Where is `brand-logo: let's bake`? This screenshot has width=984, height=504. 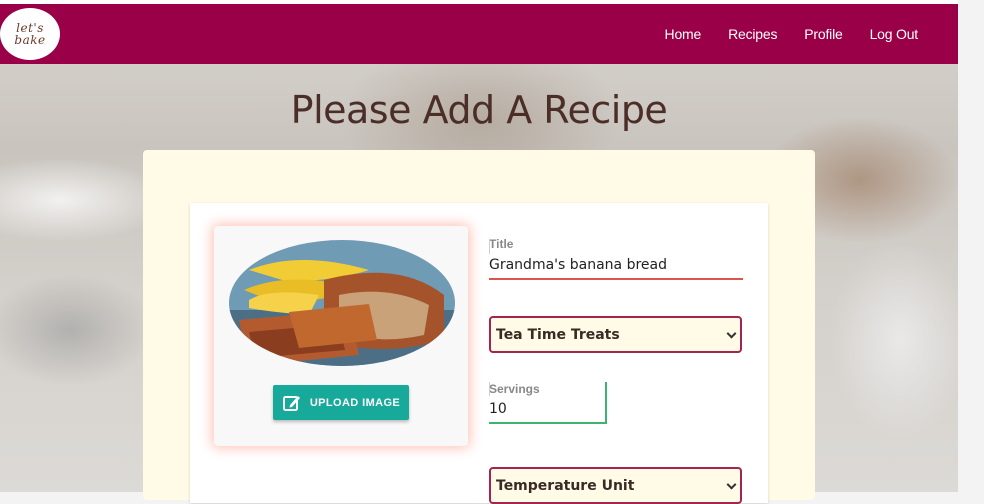 brand-logo: let's bake is located at coordinates (30, 34).